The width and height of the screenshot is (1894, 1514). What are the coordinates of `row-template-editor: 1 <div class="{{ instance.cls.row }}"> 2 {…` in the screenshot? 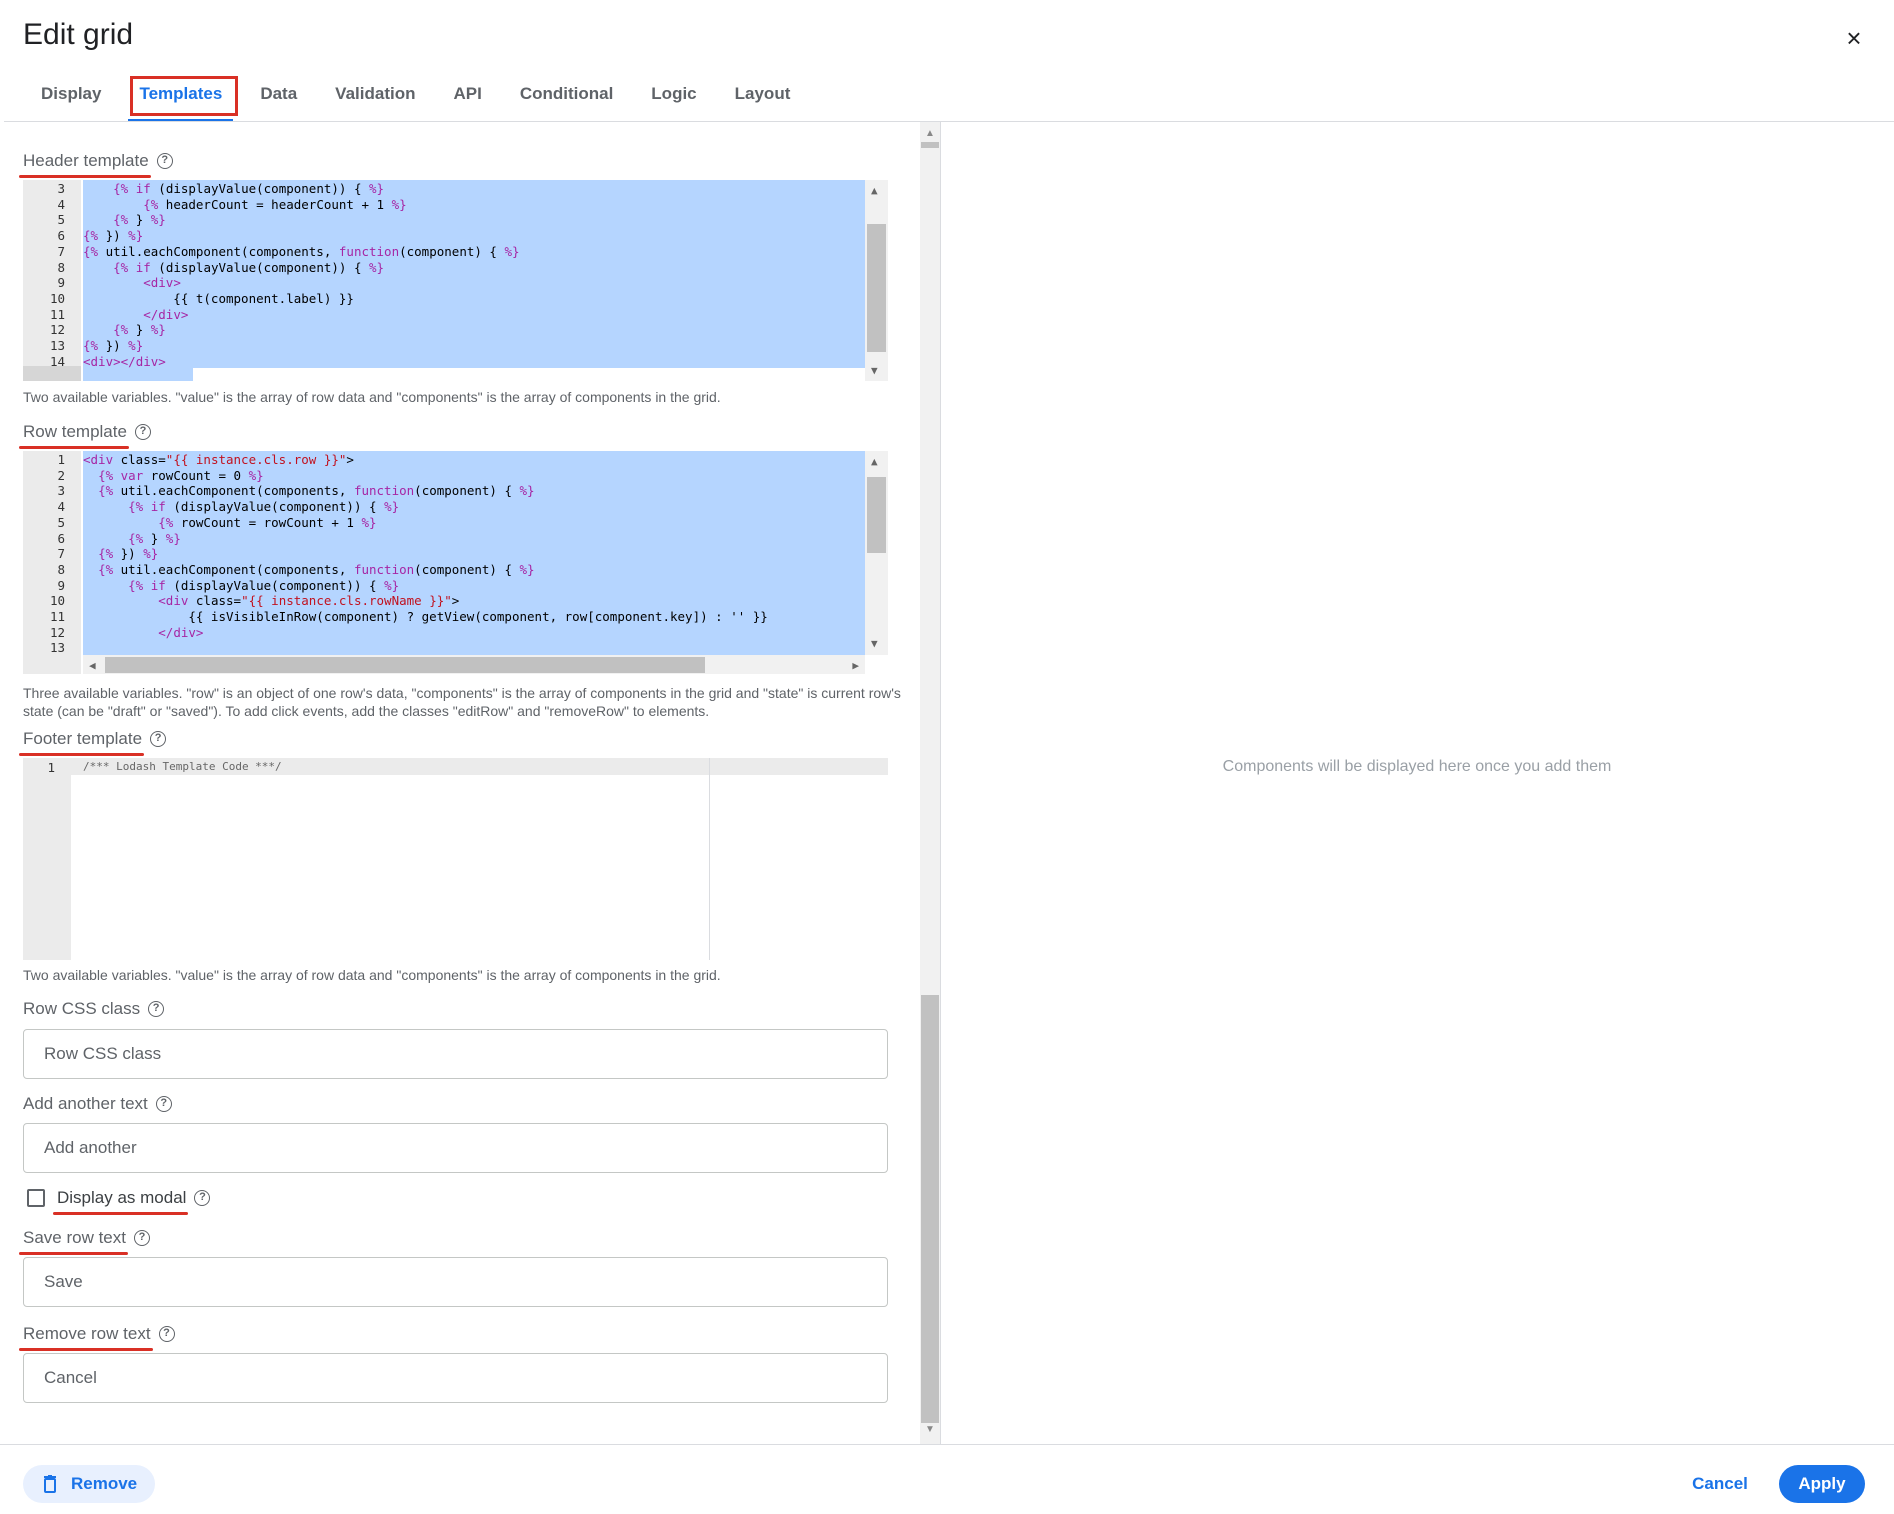 It's located at (455, 562).